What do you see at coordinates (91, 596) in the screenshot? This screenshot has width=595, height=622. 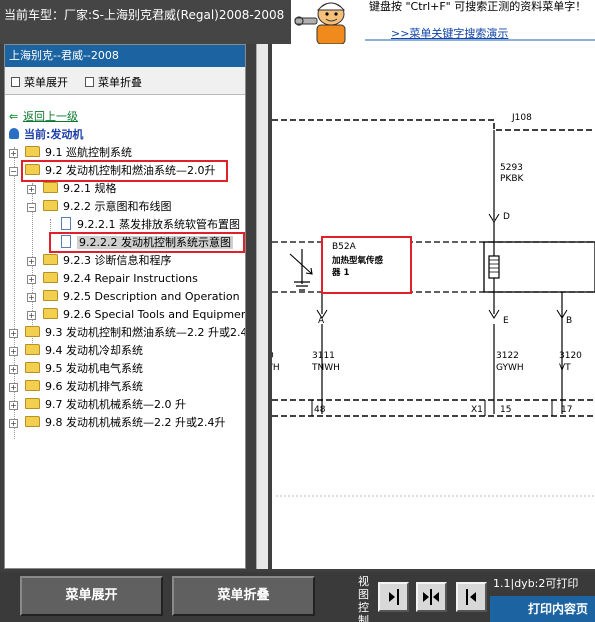 I see `expand-menu-button: 菜单展开` at bounding box center [91, 596].